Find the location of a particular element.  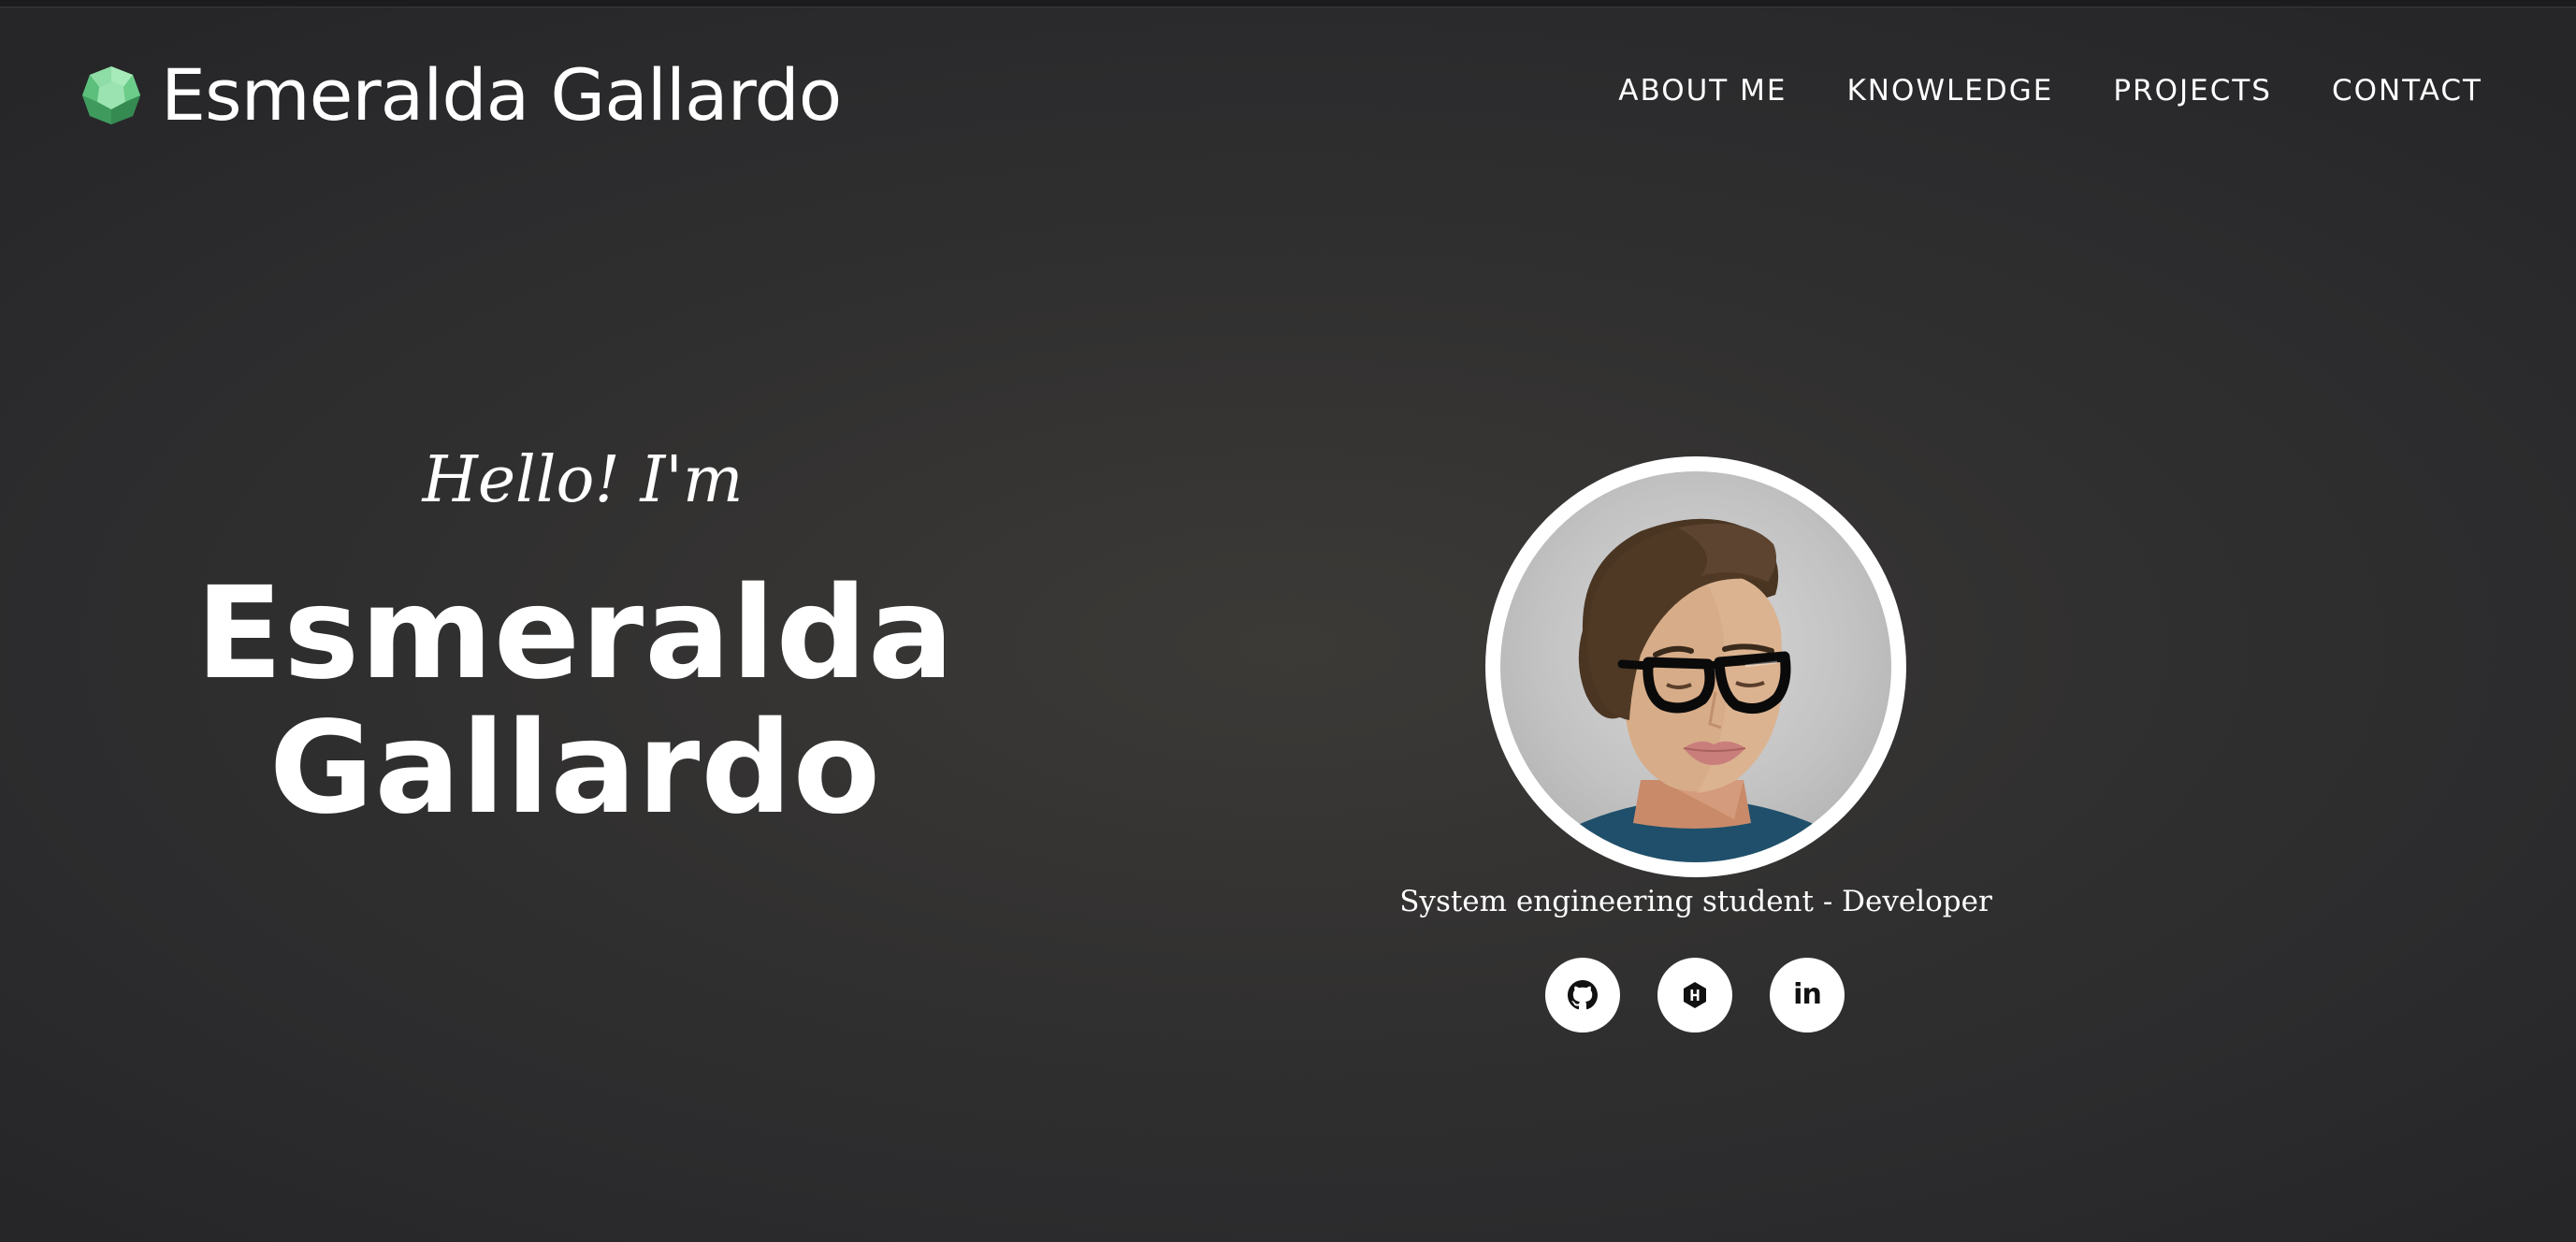

avatar-illustration is located at coordinates (1695, 666).